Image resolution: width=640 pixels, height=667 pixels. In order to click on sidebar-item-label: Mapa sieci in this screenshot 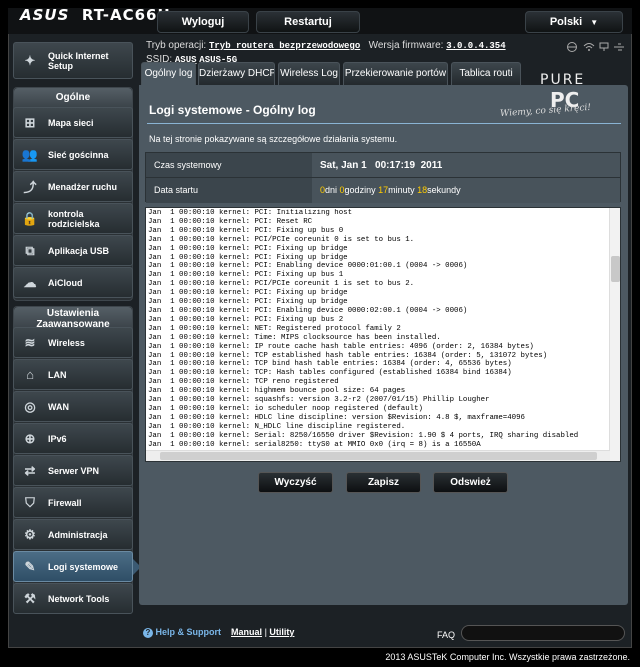, I will do `click(71, 122)`.